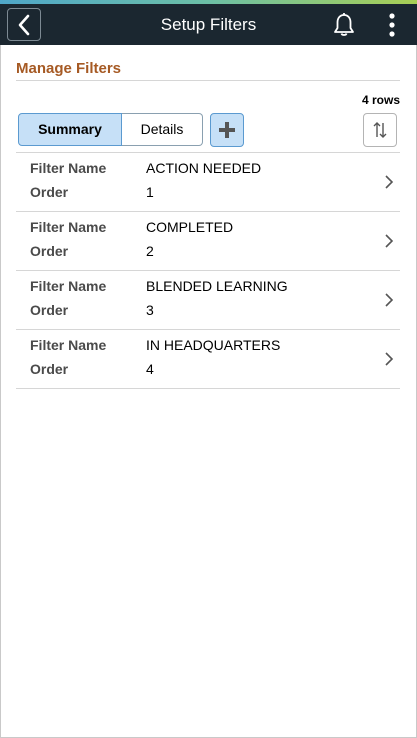 Image resolution: width=417 pixels, height=738 pixels. What do you see at coordinates (150, 251) in the screenshot?
I see `order-value: 2` at bounding box center [150, 251].